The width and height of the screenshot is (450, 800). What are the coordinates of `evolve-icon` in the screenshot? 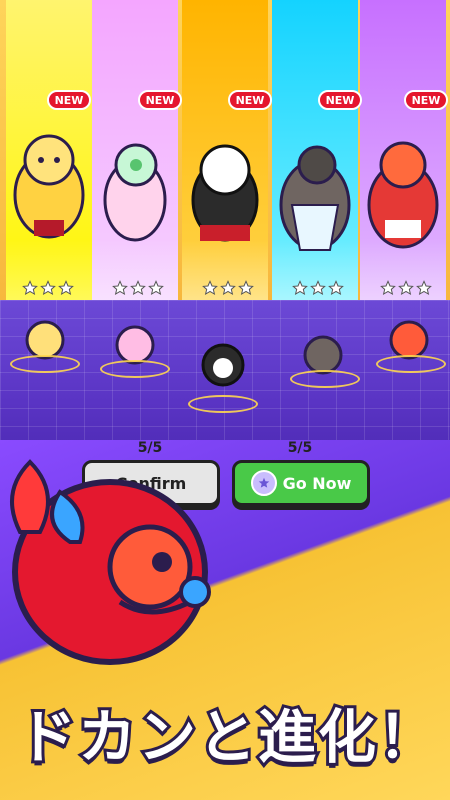 It's located at (263, 483).